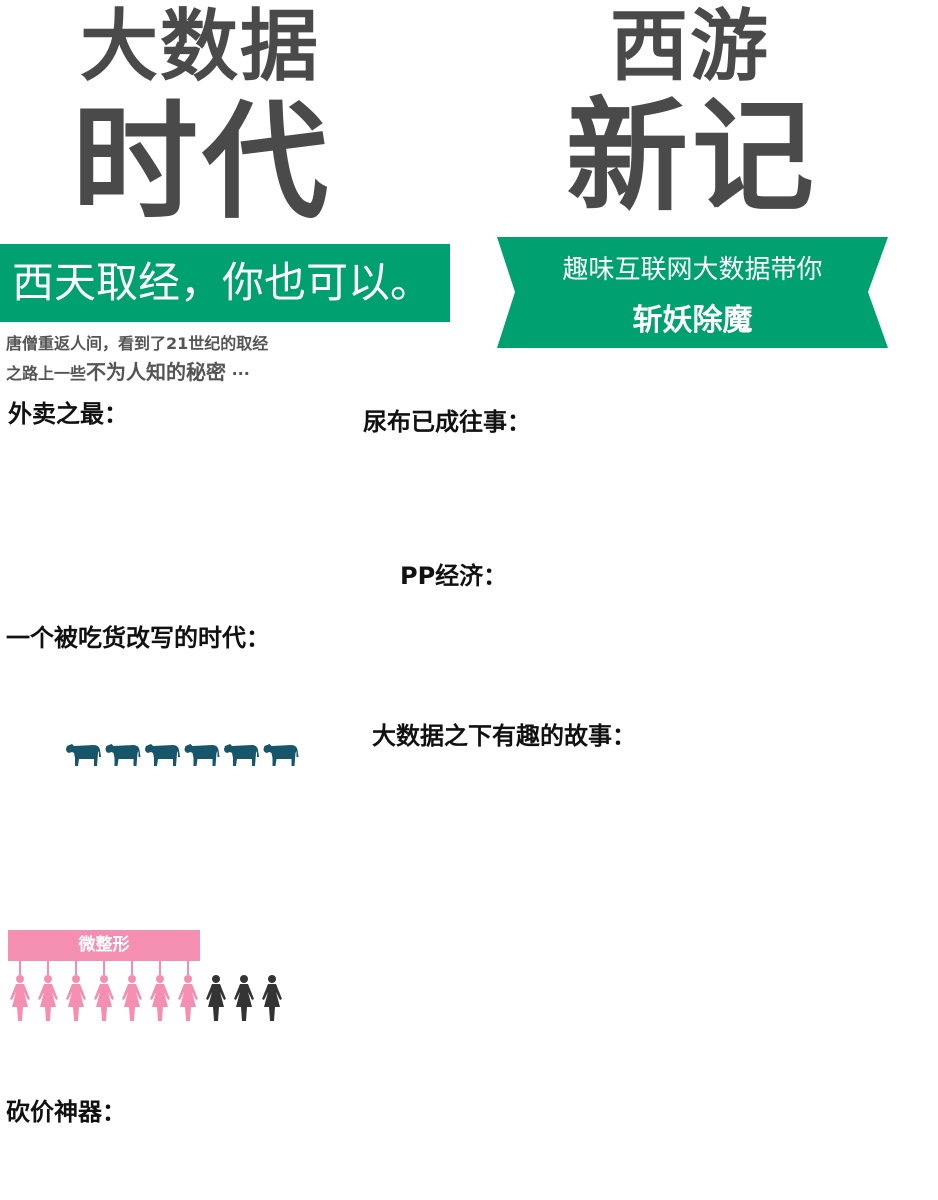 The image size is (938, 1200). What do you see at coordinates (692, 292) in the screenshot?
I see `banner-right: 趣味互联网大数据带你 斩妖除魔` at bounding box center [692, 292].